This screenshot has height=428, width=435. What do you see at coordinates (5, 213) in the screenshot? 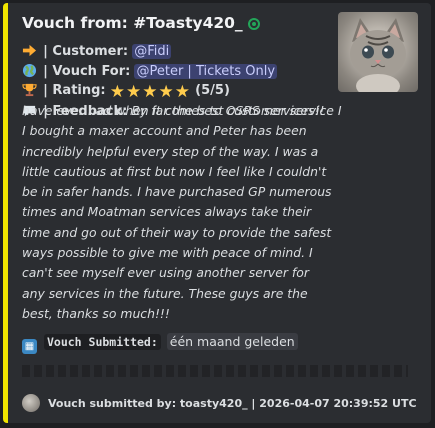
I see `embed-accent-bar` at bounding box center [5, 213].